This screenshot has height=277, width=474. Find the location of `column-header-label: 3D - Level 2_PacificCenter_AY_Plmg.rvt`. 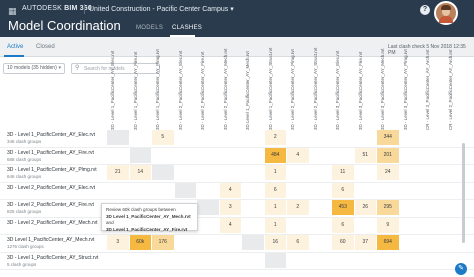

column-header-label: 3D - Level 2_PacificCenter_AY_Plmg.rvt is located at coordinates (292, 89).